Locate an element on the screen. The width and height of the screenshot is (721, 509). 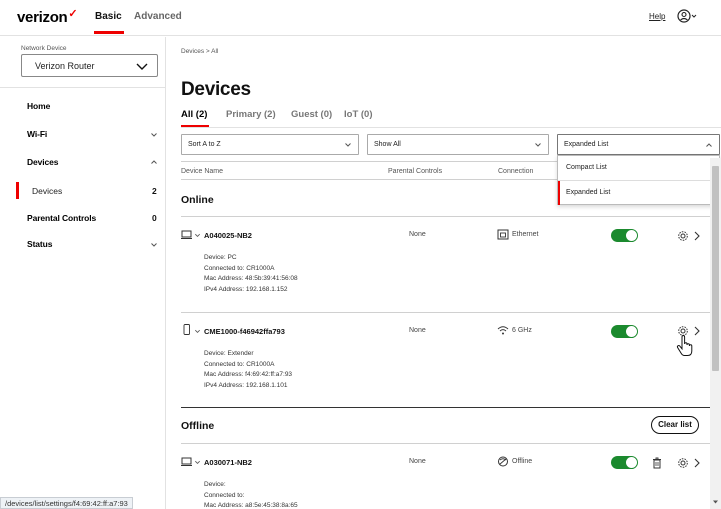
account-icon is located at coordinates (687, 16).